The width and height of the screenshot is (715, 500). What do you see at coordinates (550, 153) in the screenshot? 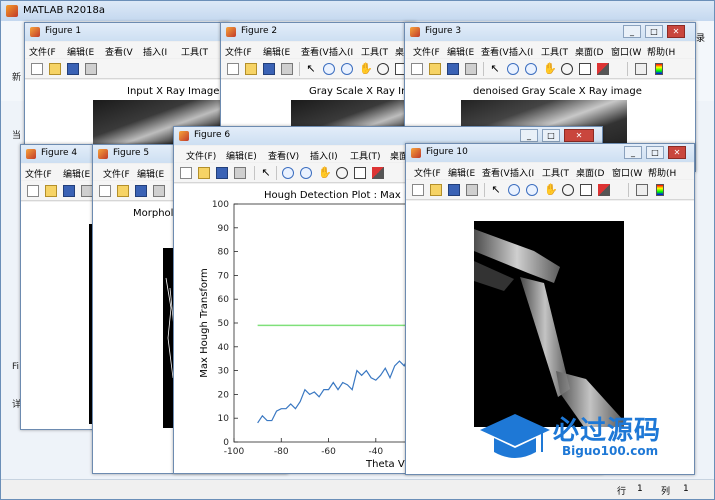
I see `figure-title-bar: Figure 10 _ □ ✕` at bounding box center [550, 153].